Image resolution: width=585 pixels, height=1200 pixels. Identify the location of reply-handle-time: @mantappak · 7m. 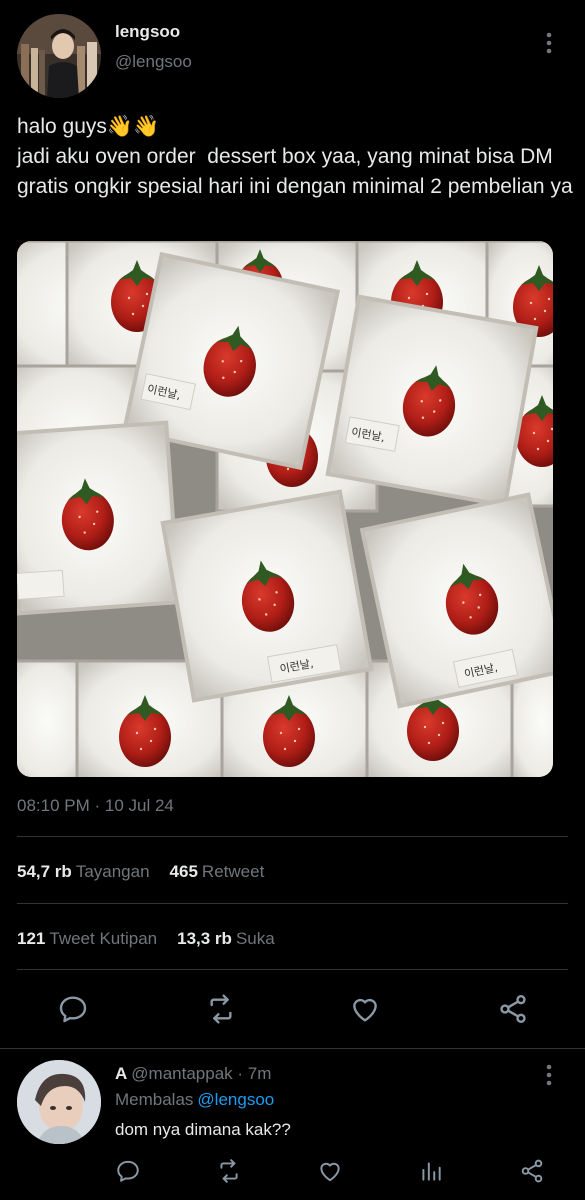
(201, 1073).